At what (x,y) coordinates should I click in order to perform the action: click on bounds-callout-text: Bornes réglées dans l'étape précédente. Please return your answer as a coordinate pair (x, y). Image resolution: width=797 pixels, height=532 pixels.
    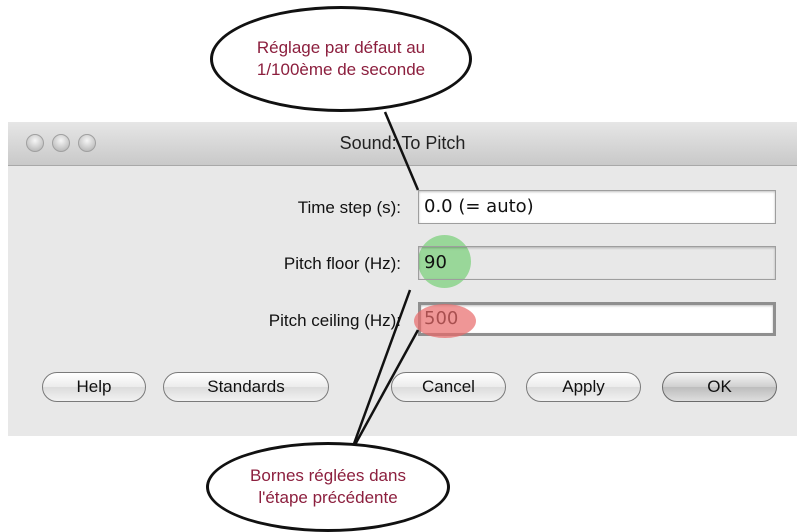
    Looking at the image, I should click on (328, 486).